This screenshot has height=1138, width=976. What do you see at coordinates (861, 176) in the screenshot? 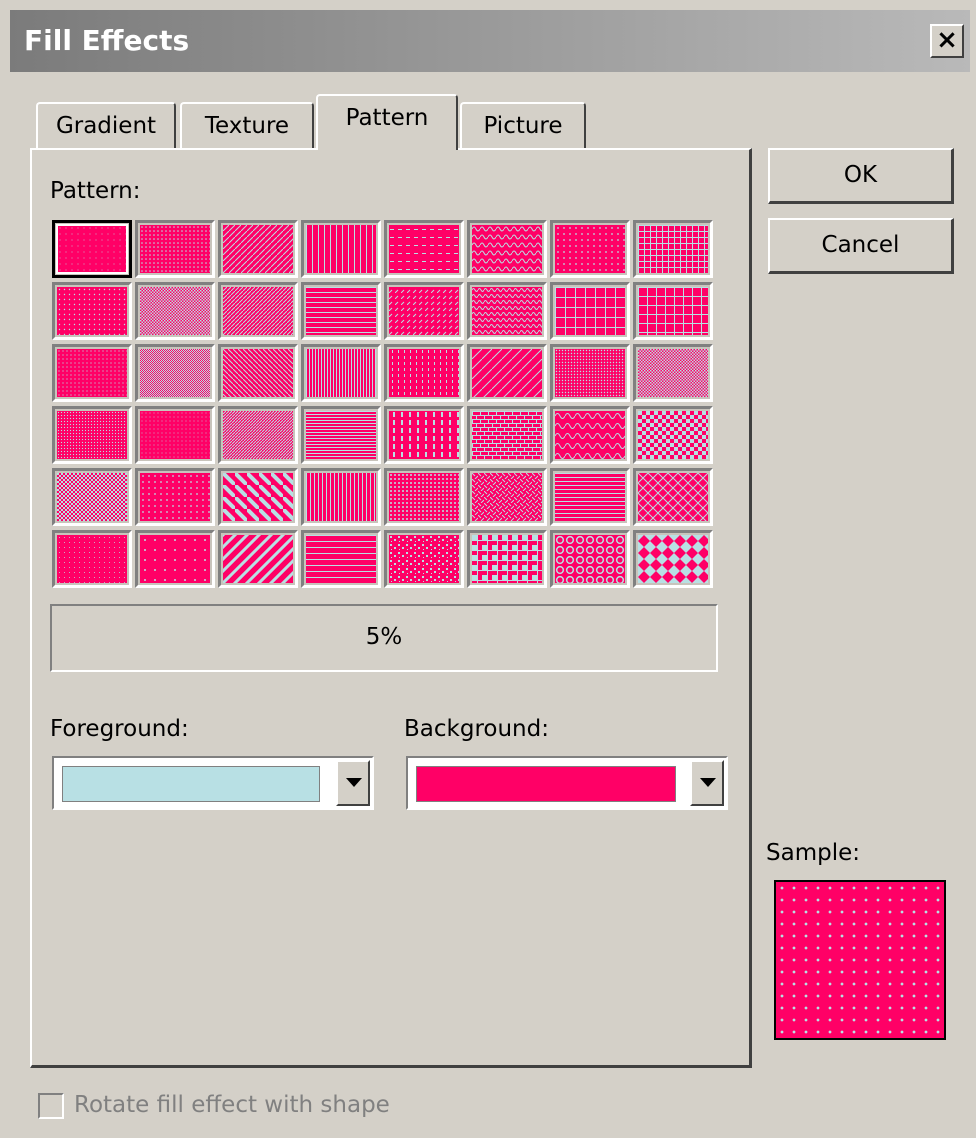
I see `ok-button: OK` at bounding box center [861, 176].